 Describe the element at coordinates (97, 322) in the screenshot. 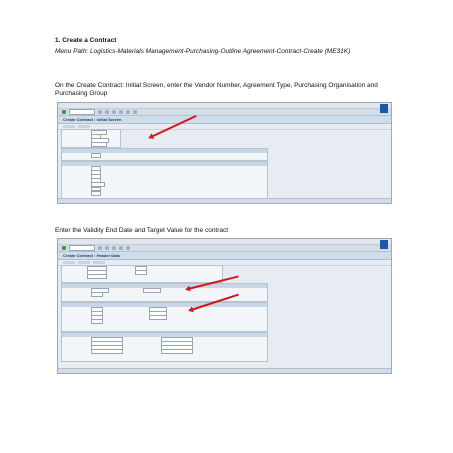

I see `payment-in-3-field` at that location.